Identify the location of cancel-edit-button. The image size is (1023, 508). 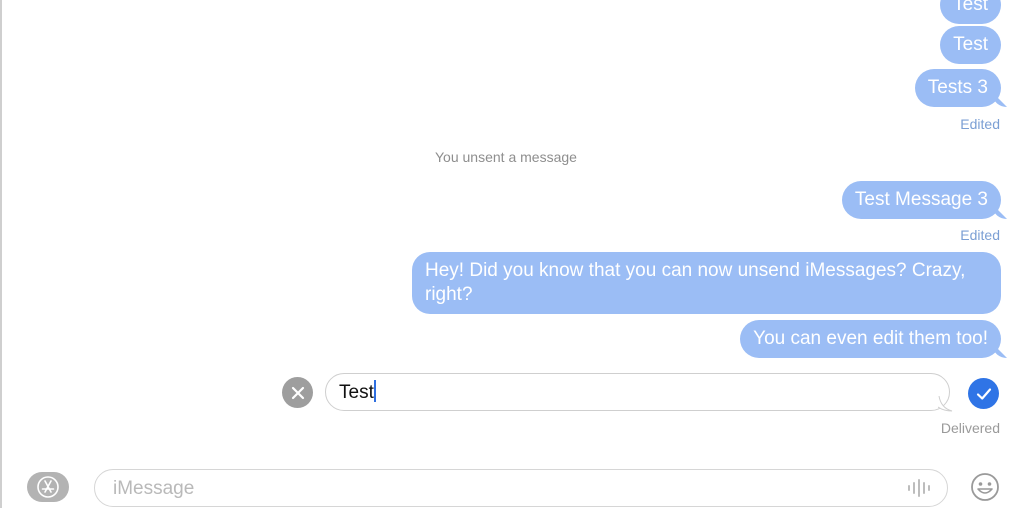
(297, 392).